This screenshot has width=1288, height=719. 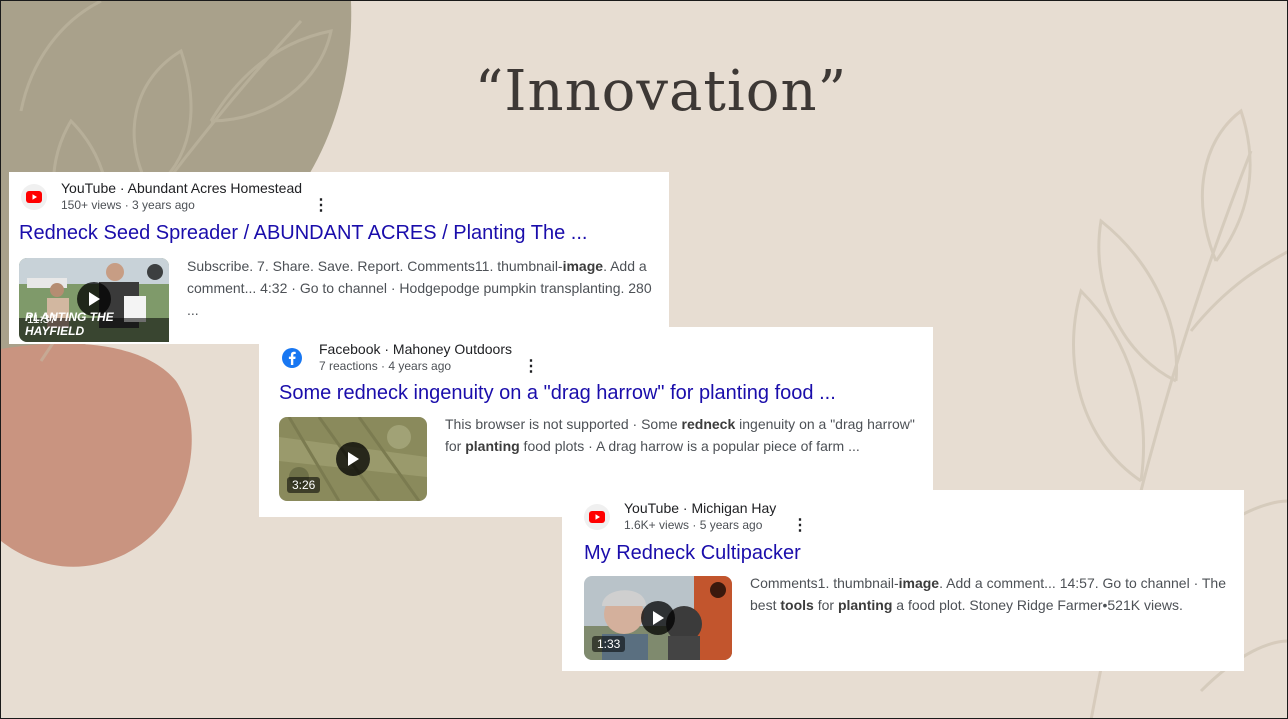 I want to click on terracotta-blob, so click(x=96, y=455).